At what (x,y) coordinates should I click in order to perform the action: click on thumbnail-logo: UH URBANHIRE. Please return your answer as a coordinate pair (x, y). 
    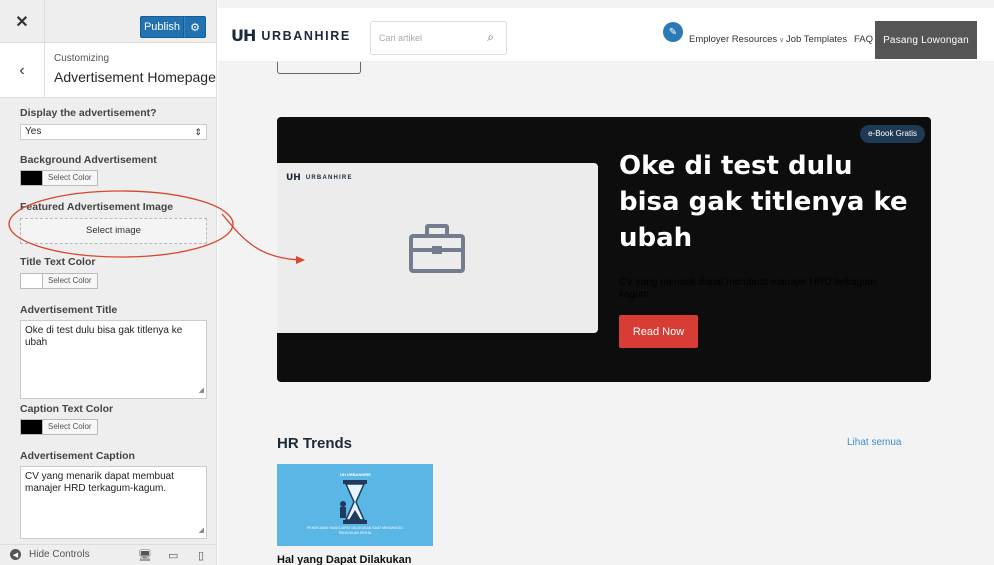
    Looking at the image, I should click on (355, 474).